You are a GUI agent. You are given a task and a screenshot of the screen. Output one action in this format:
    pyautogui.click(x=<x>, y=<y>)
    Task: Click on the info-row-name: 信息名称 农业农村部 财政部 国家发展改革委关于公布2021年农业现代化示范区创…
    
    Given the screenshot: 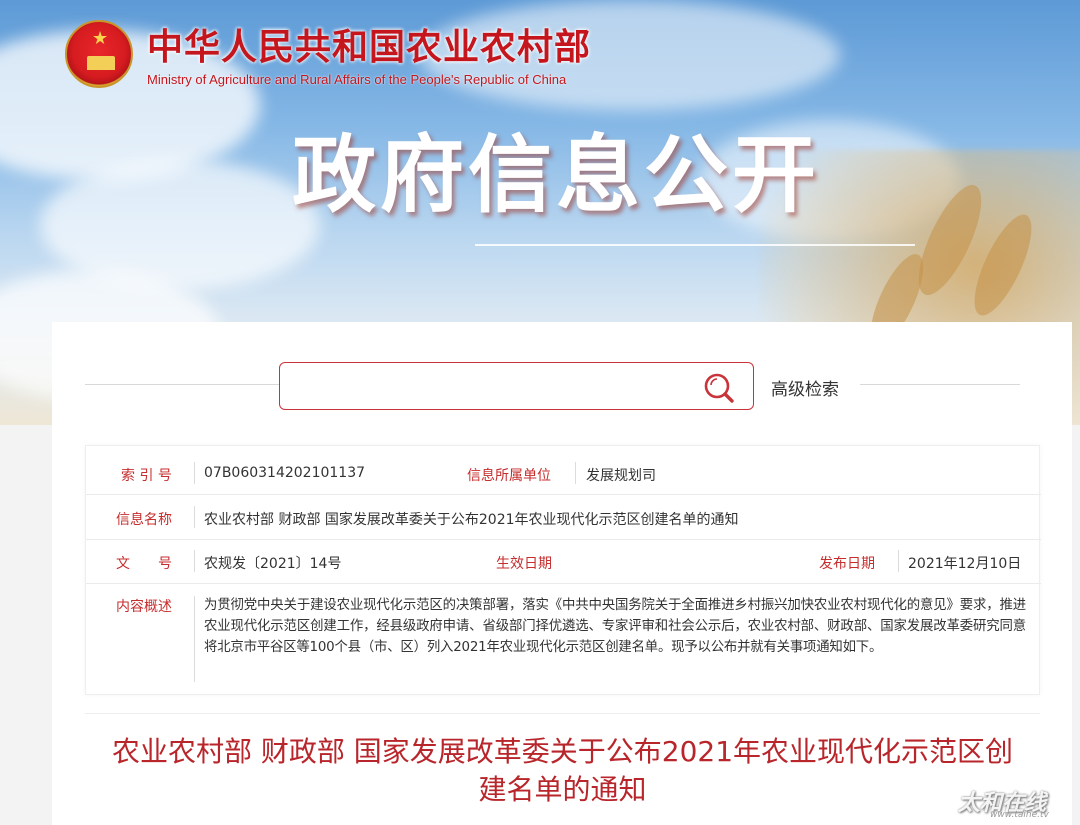 What is the action you would take?
    pyautogui.click(x=563, y=518)
    